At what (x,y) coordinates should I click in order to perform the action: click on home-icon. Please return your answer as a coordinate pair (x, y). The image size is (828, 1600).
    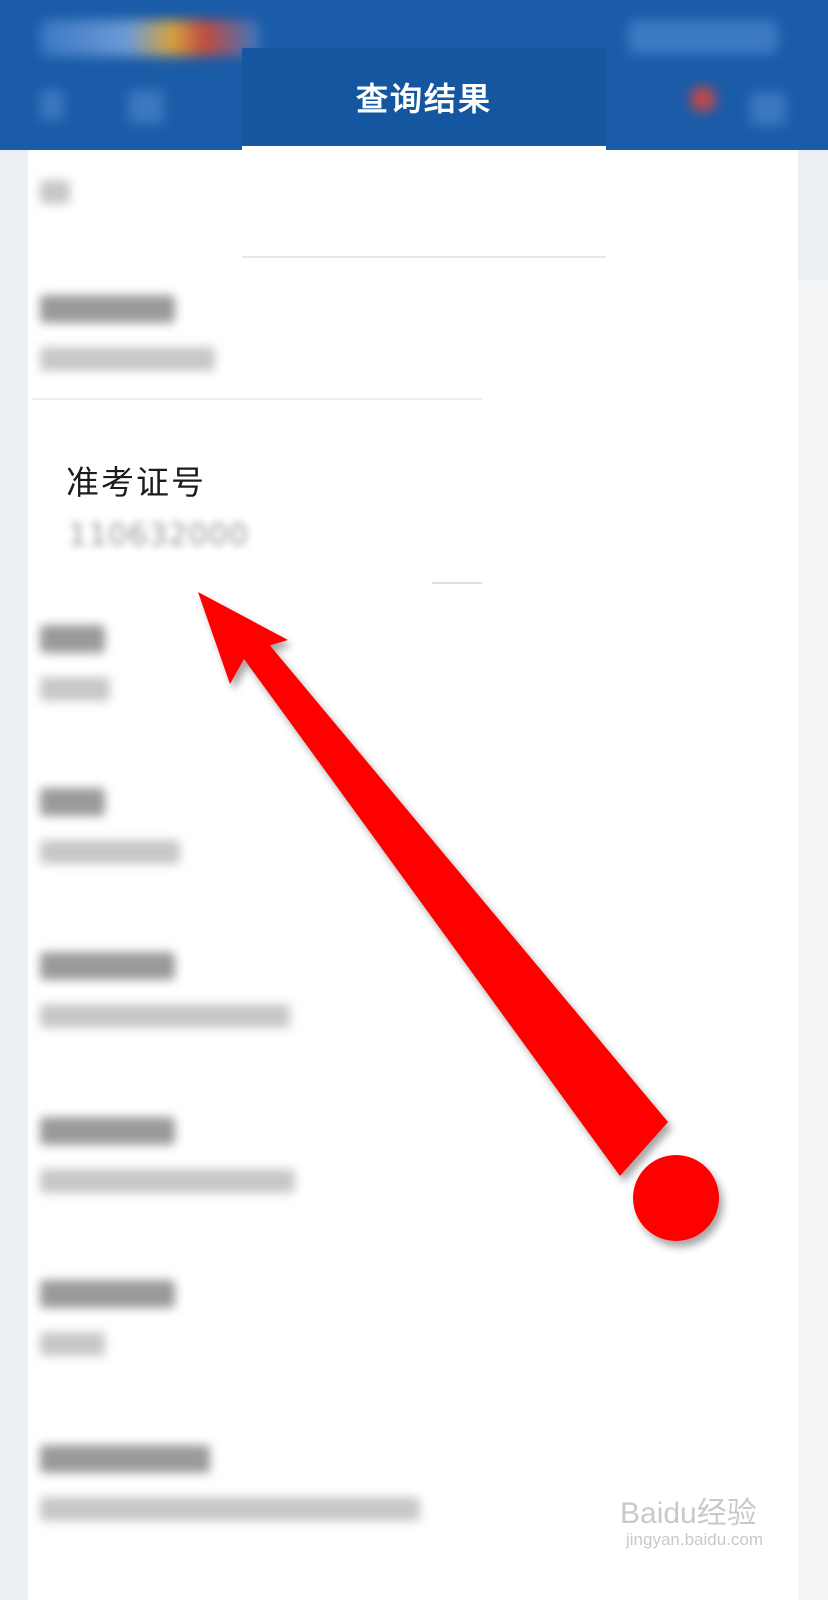
    Looking at the image, I should click on (146, 107).